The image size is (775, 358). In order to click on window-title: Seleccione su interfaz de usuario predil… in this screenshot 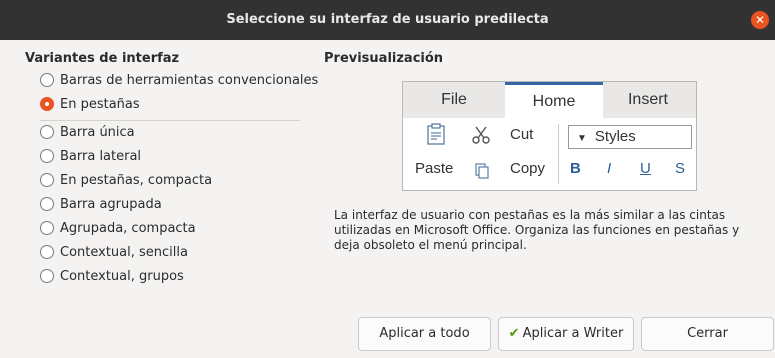, I will do `click(387, 19)`.